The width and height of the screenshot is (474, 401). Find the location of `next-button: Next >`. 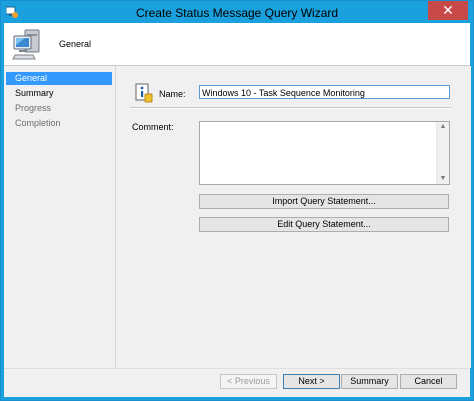

next-button: Next > is located at coordinates (311, 381).